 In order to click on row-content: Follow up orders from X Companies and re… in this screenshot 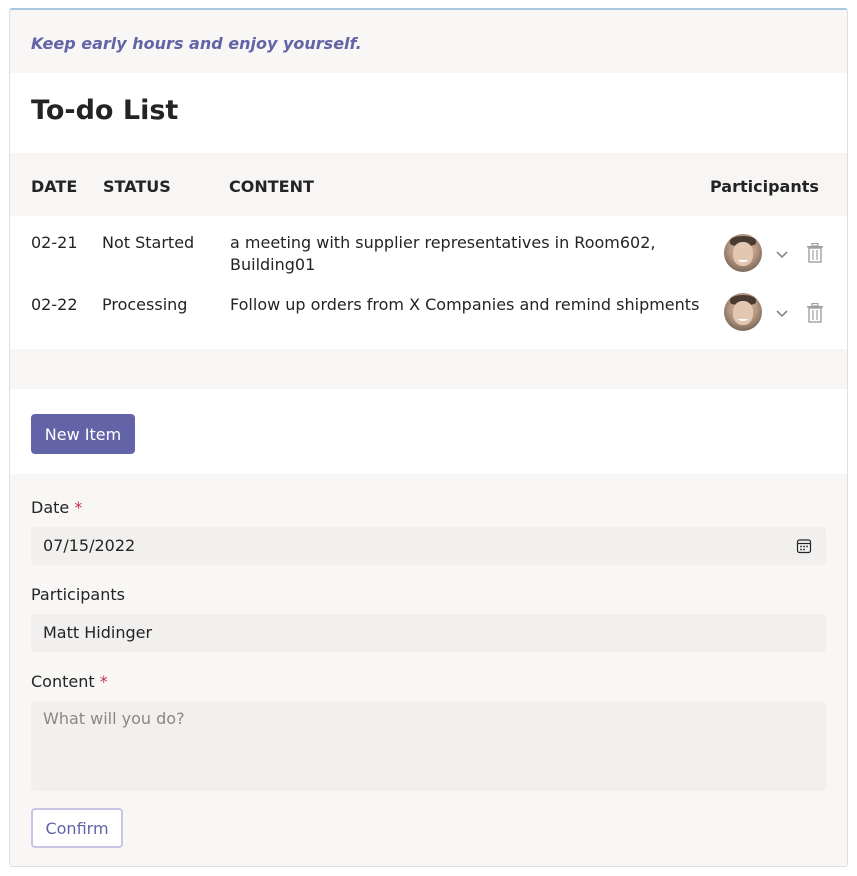, I will do `click(465, 304)`.